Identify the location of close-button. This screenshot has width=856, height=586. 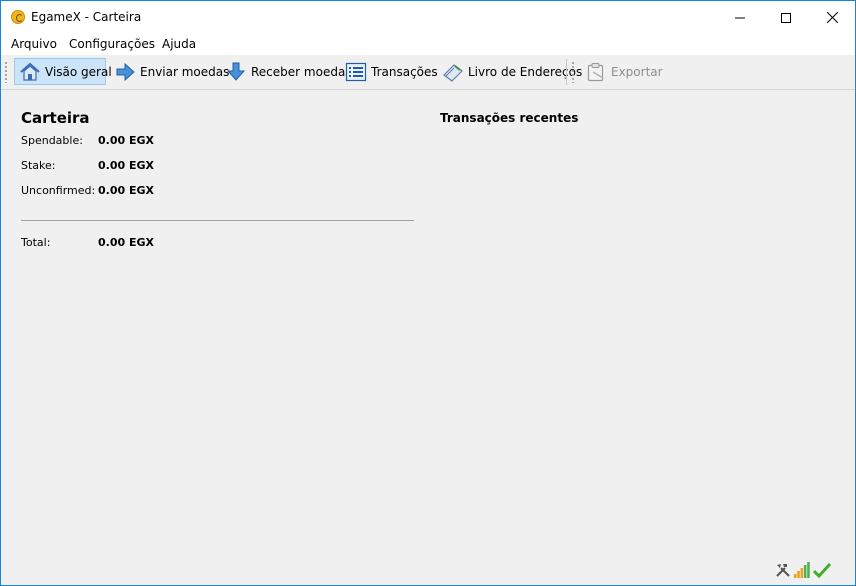
(832, 17).